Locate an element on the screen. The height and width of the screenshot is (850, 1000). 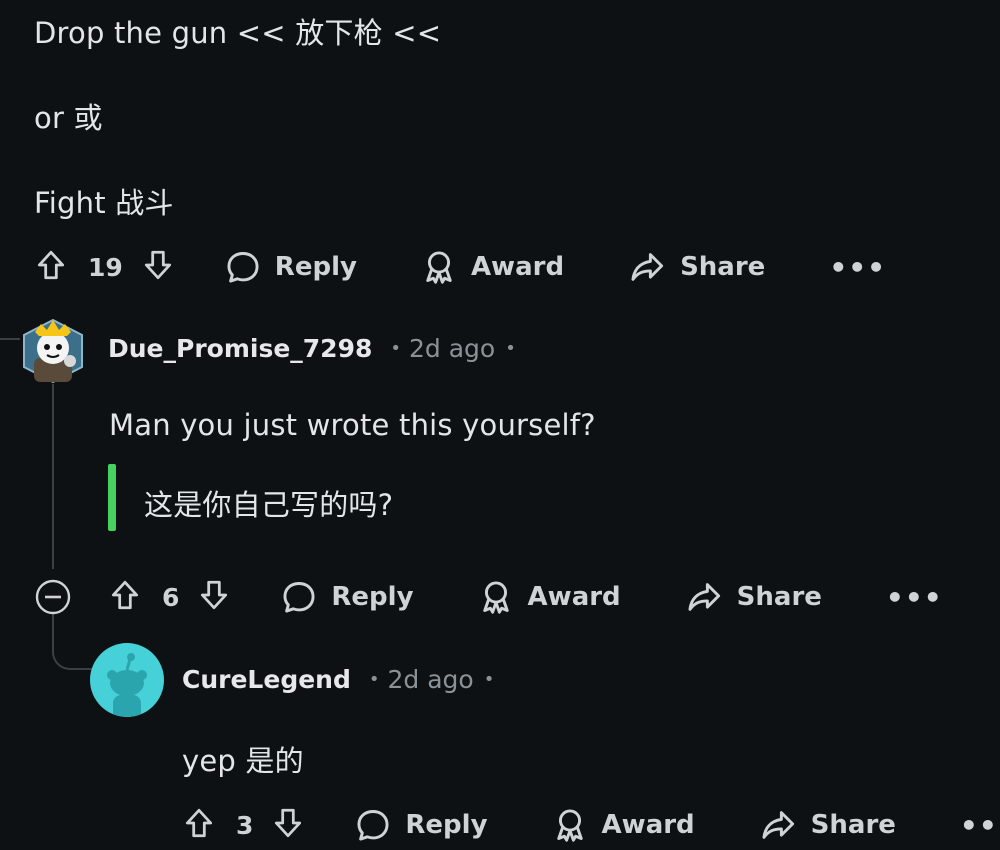
username: CureLegend is located at coordinates (266, 679).